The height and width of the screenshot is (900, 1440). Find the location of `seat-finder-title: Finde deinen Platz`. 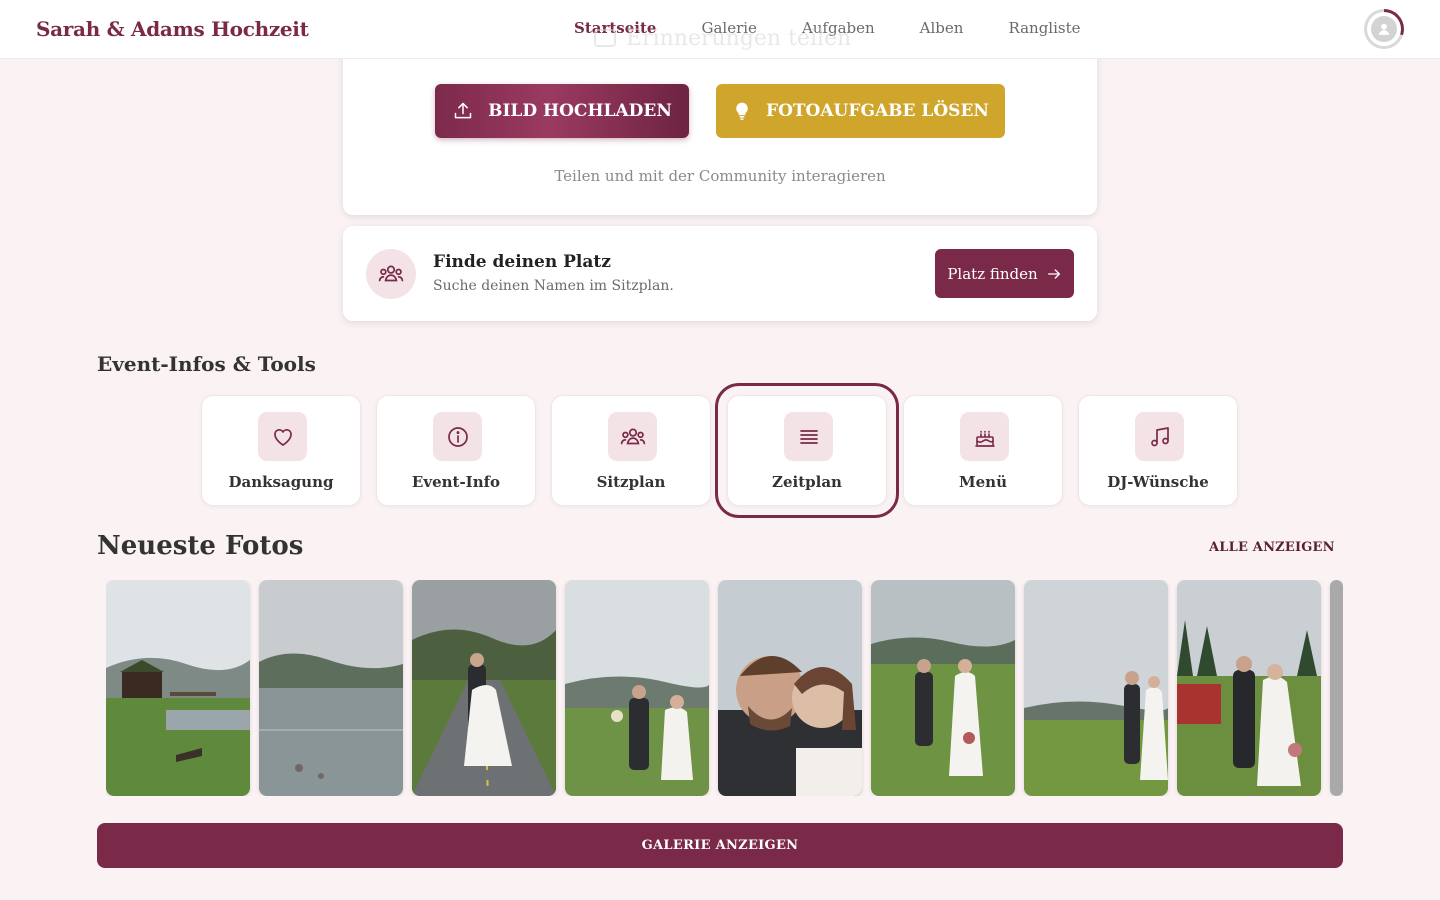

seat-finder-title: Finde deinen Platz is located at coordinates (522, 262).